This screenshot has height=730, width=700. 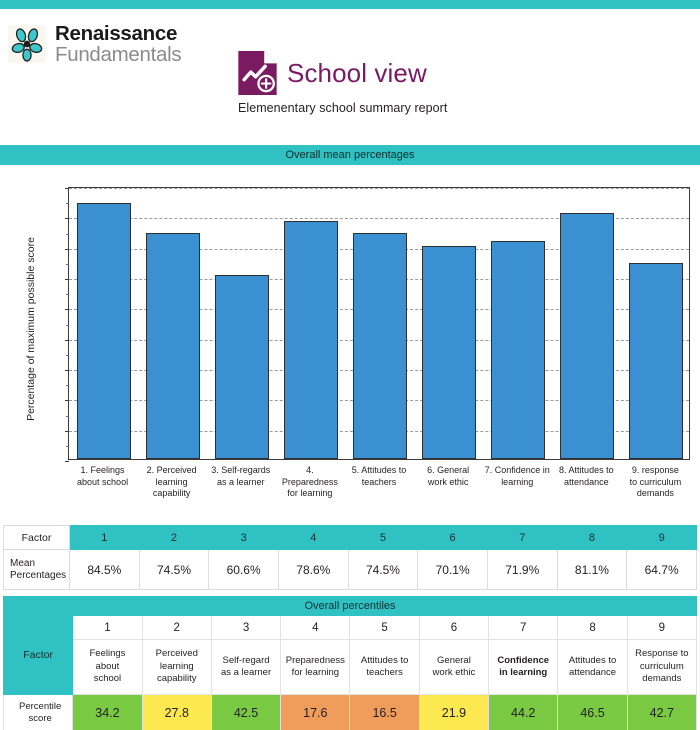 What do you see at coordinates (661, 569) in the screenshot?
I see `mean-table-cell: 64.7%` at bounding box center [661, 569].